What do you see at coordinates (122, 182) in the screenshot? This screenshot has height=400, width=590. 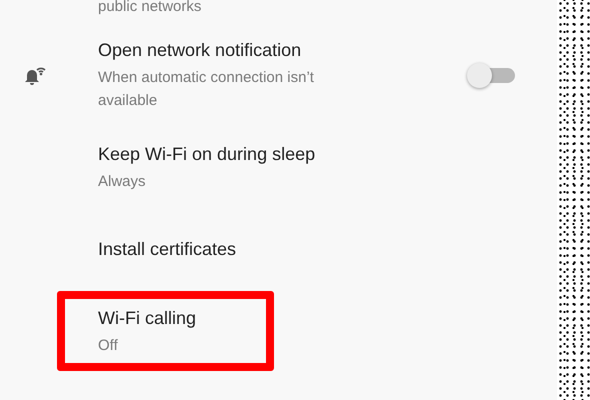 I see `setting-subtitle: Always` at bounding box center [122, 182].